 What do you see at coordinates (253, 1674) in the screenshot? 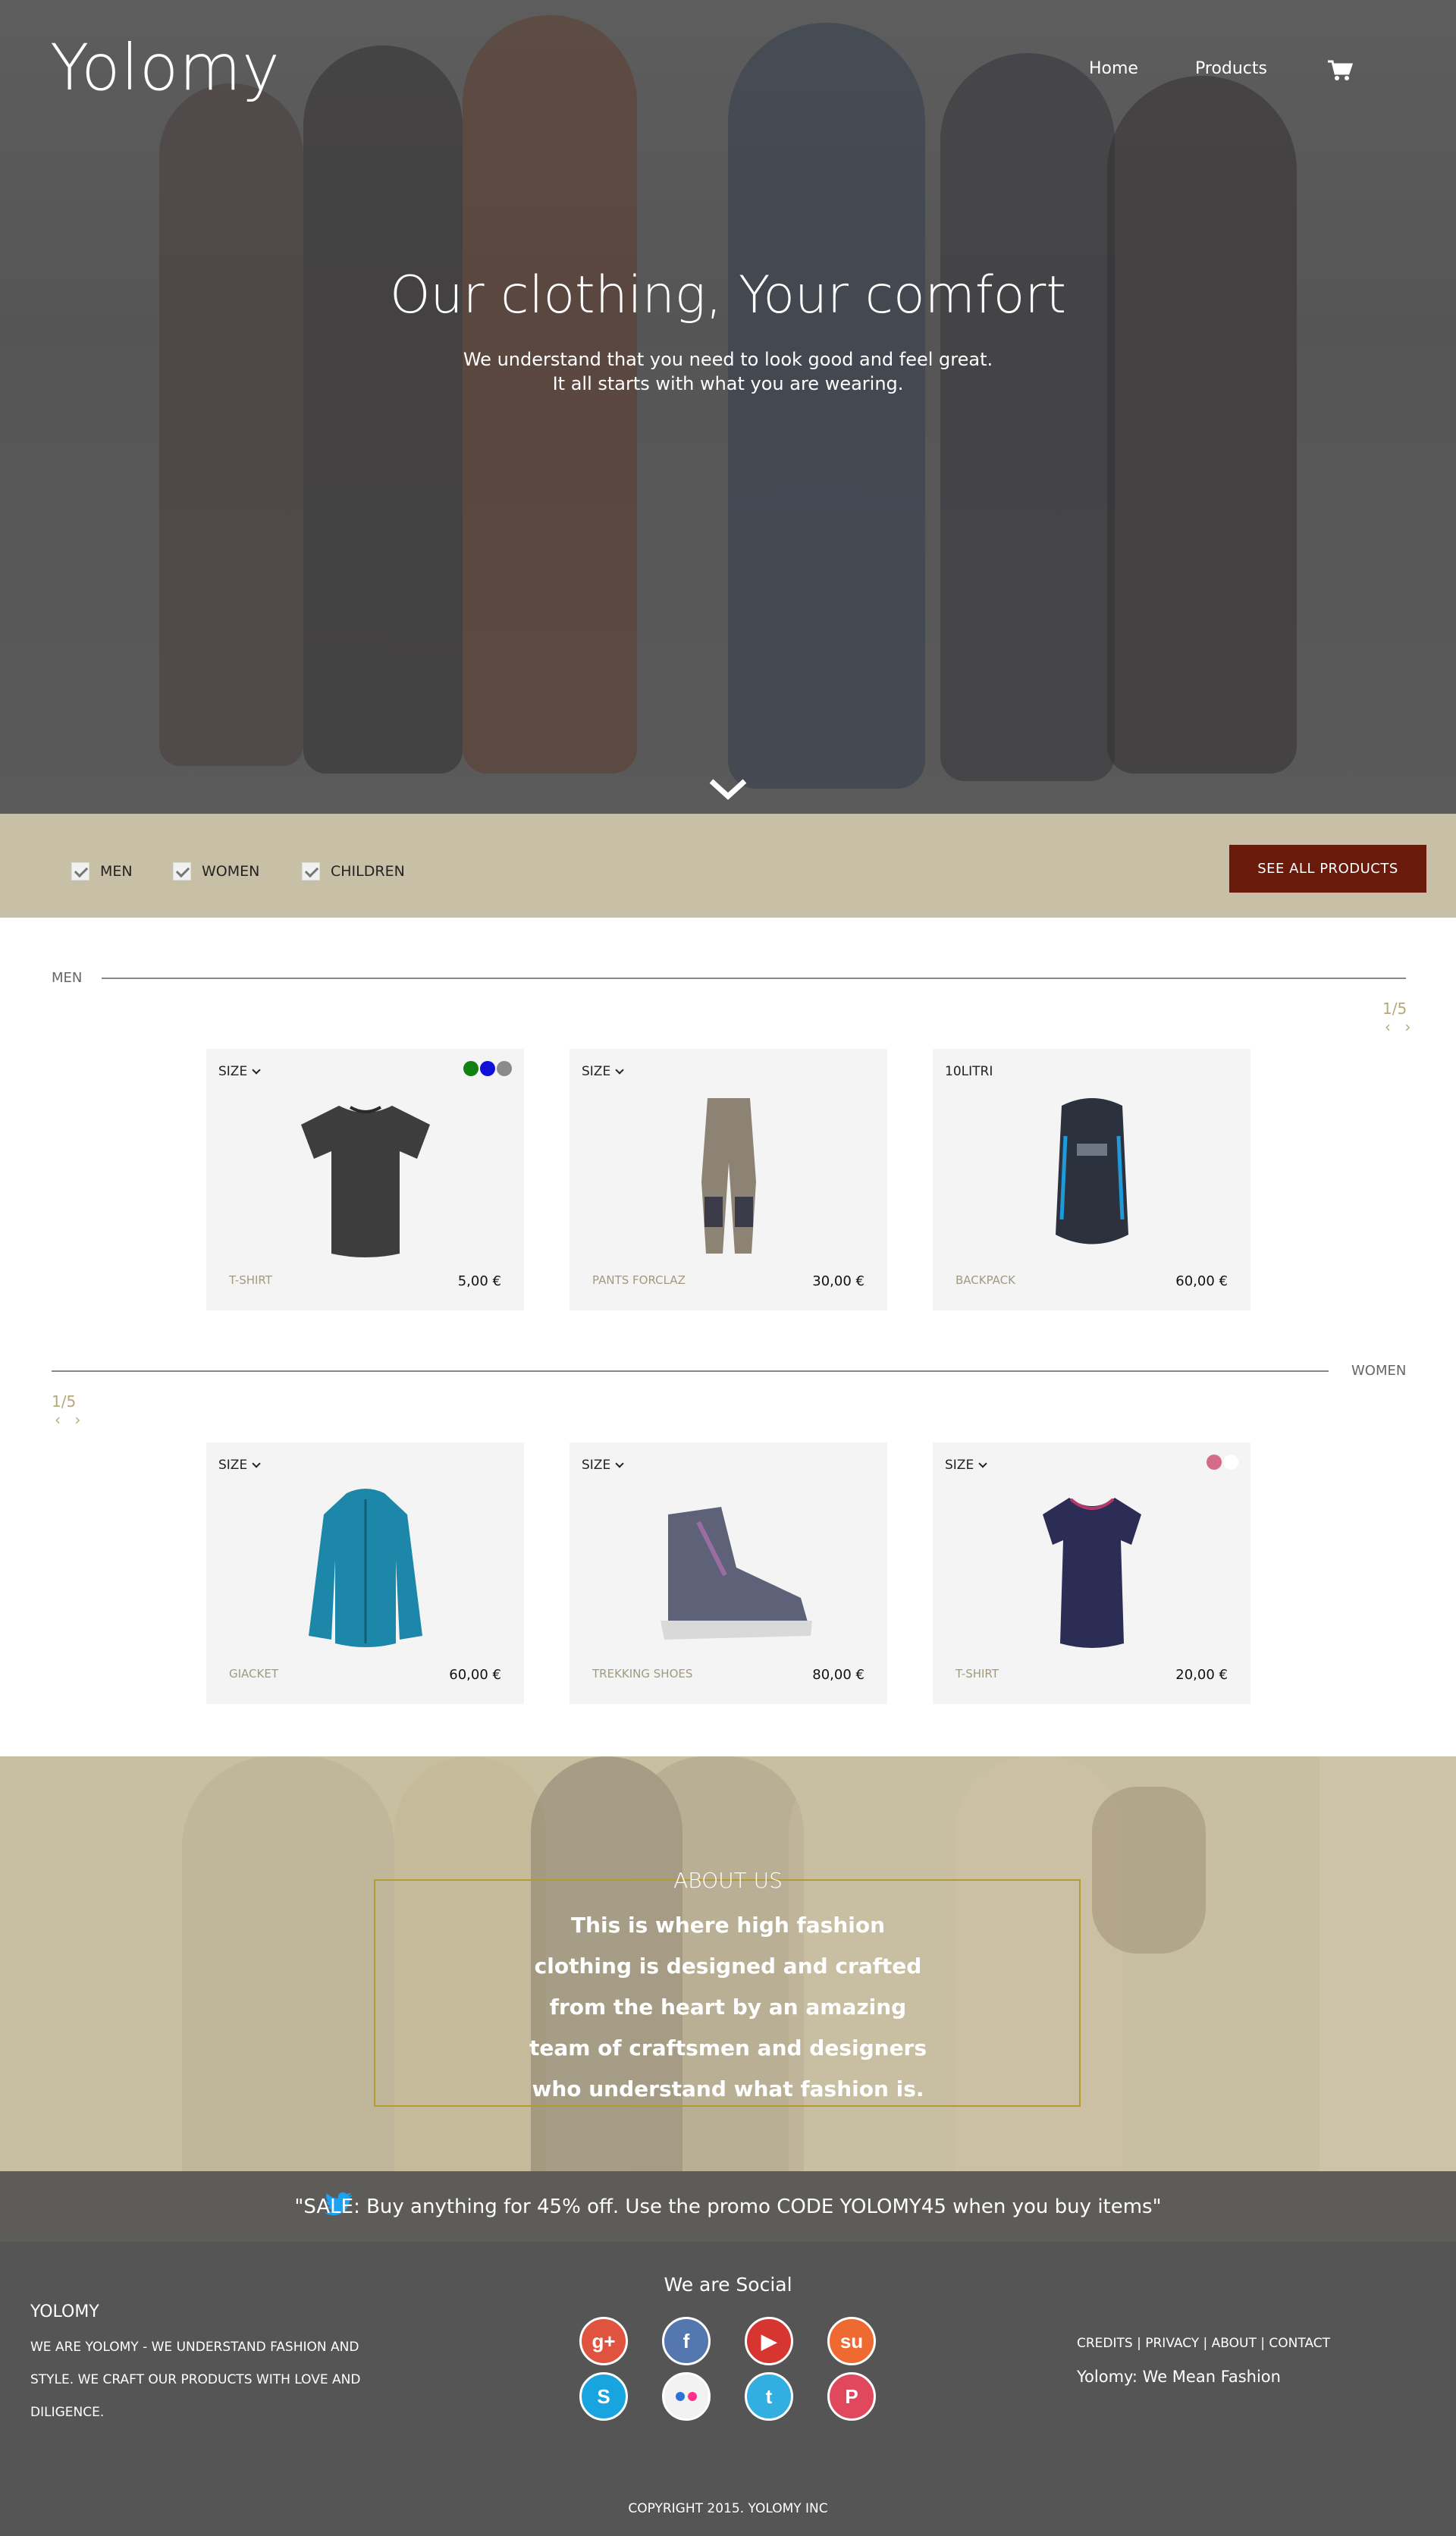
I see `product-name: GIACKET` at bounding box center [253, 1674].